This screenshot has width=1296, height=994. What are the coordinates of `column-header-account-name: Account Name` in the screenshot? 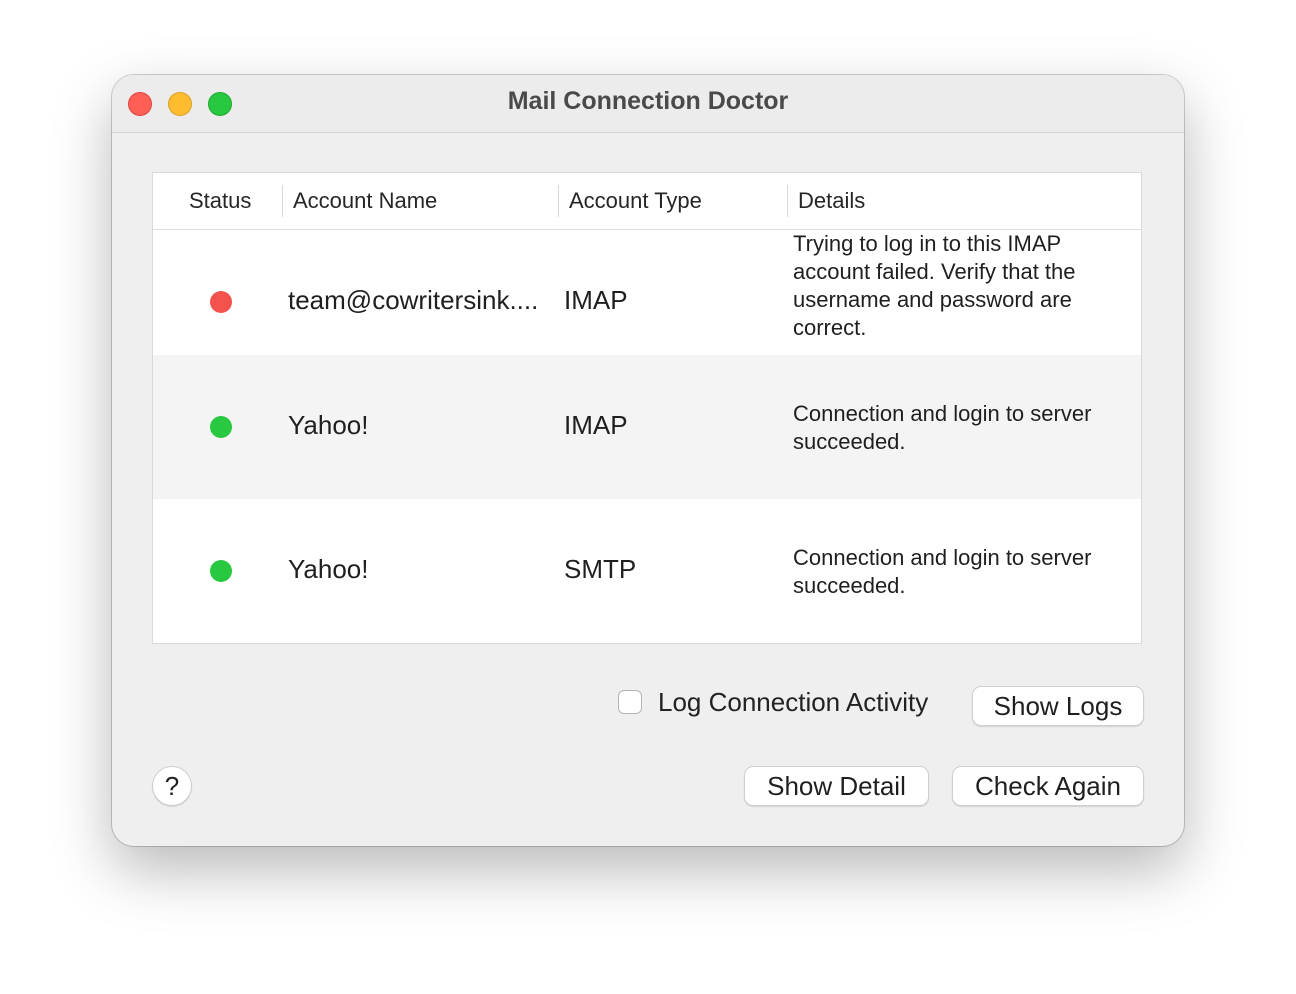 It's located at (365, 201).